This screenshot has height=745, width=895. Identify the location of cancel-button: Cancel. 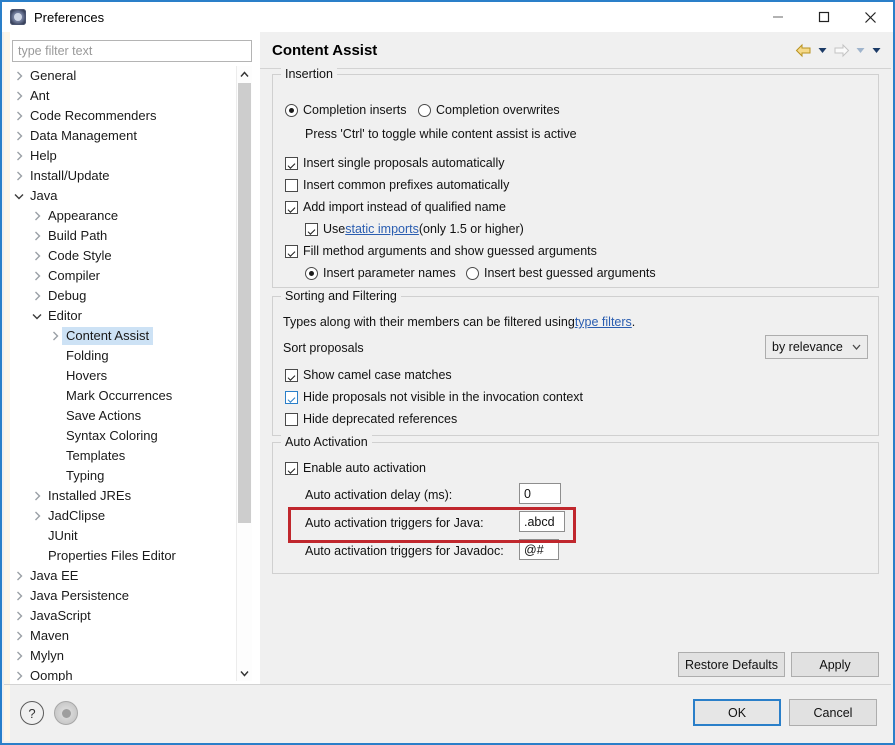
(833, 712).